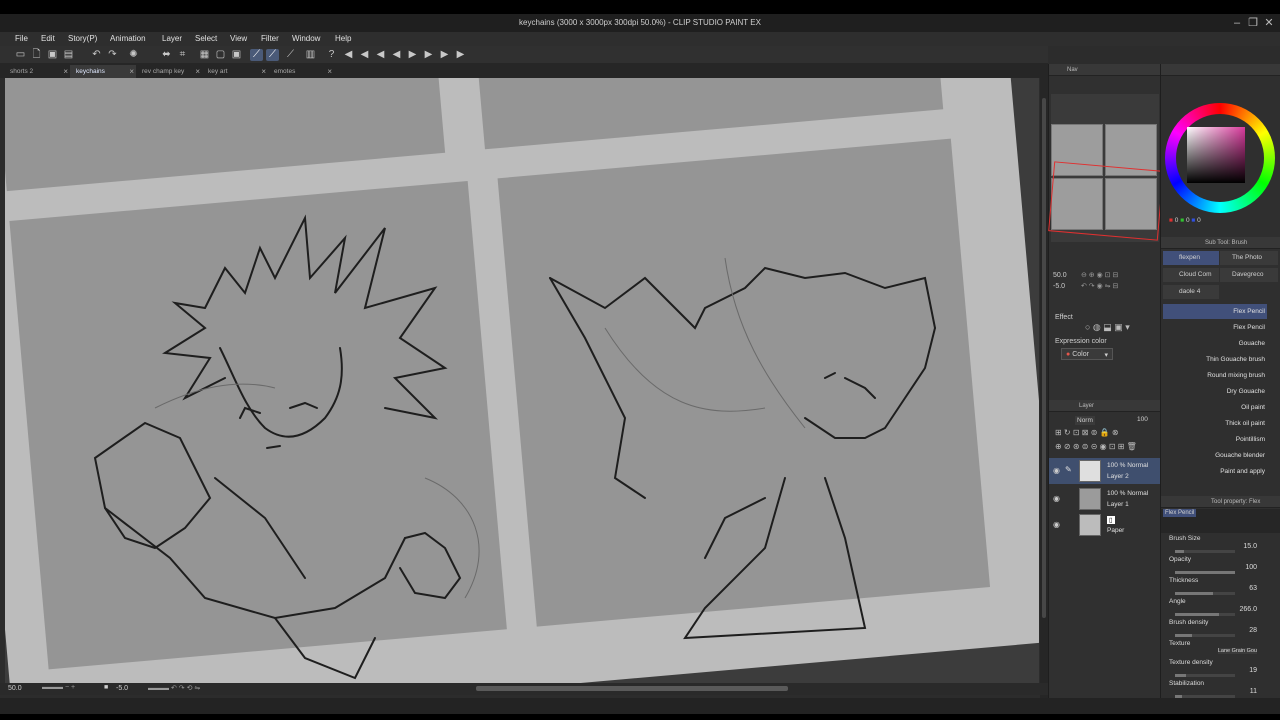  I want to click on navigator-view-frame, so click(1106, 201).